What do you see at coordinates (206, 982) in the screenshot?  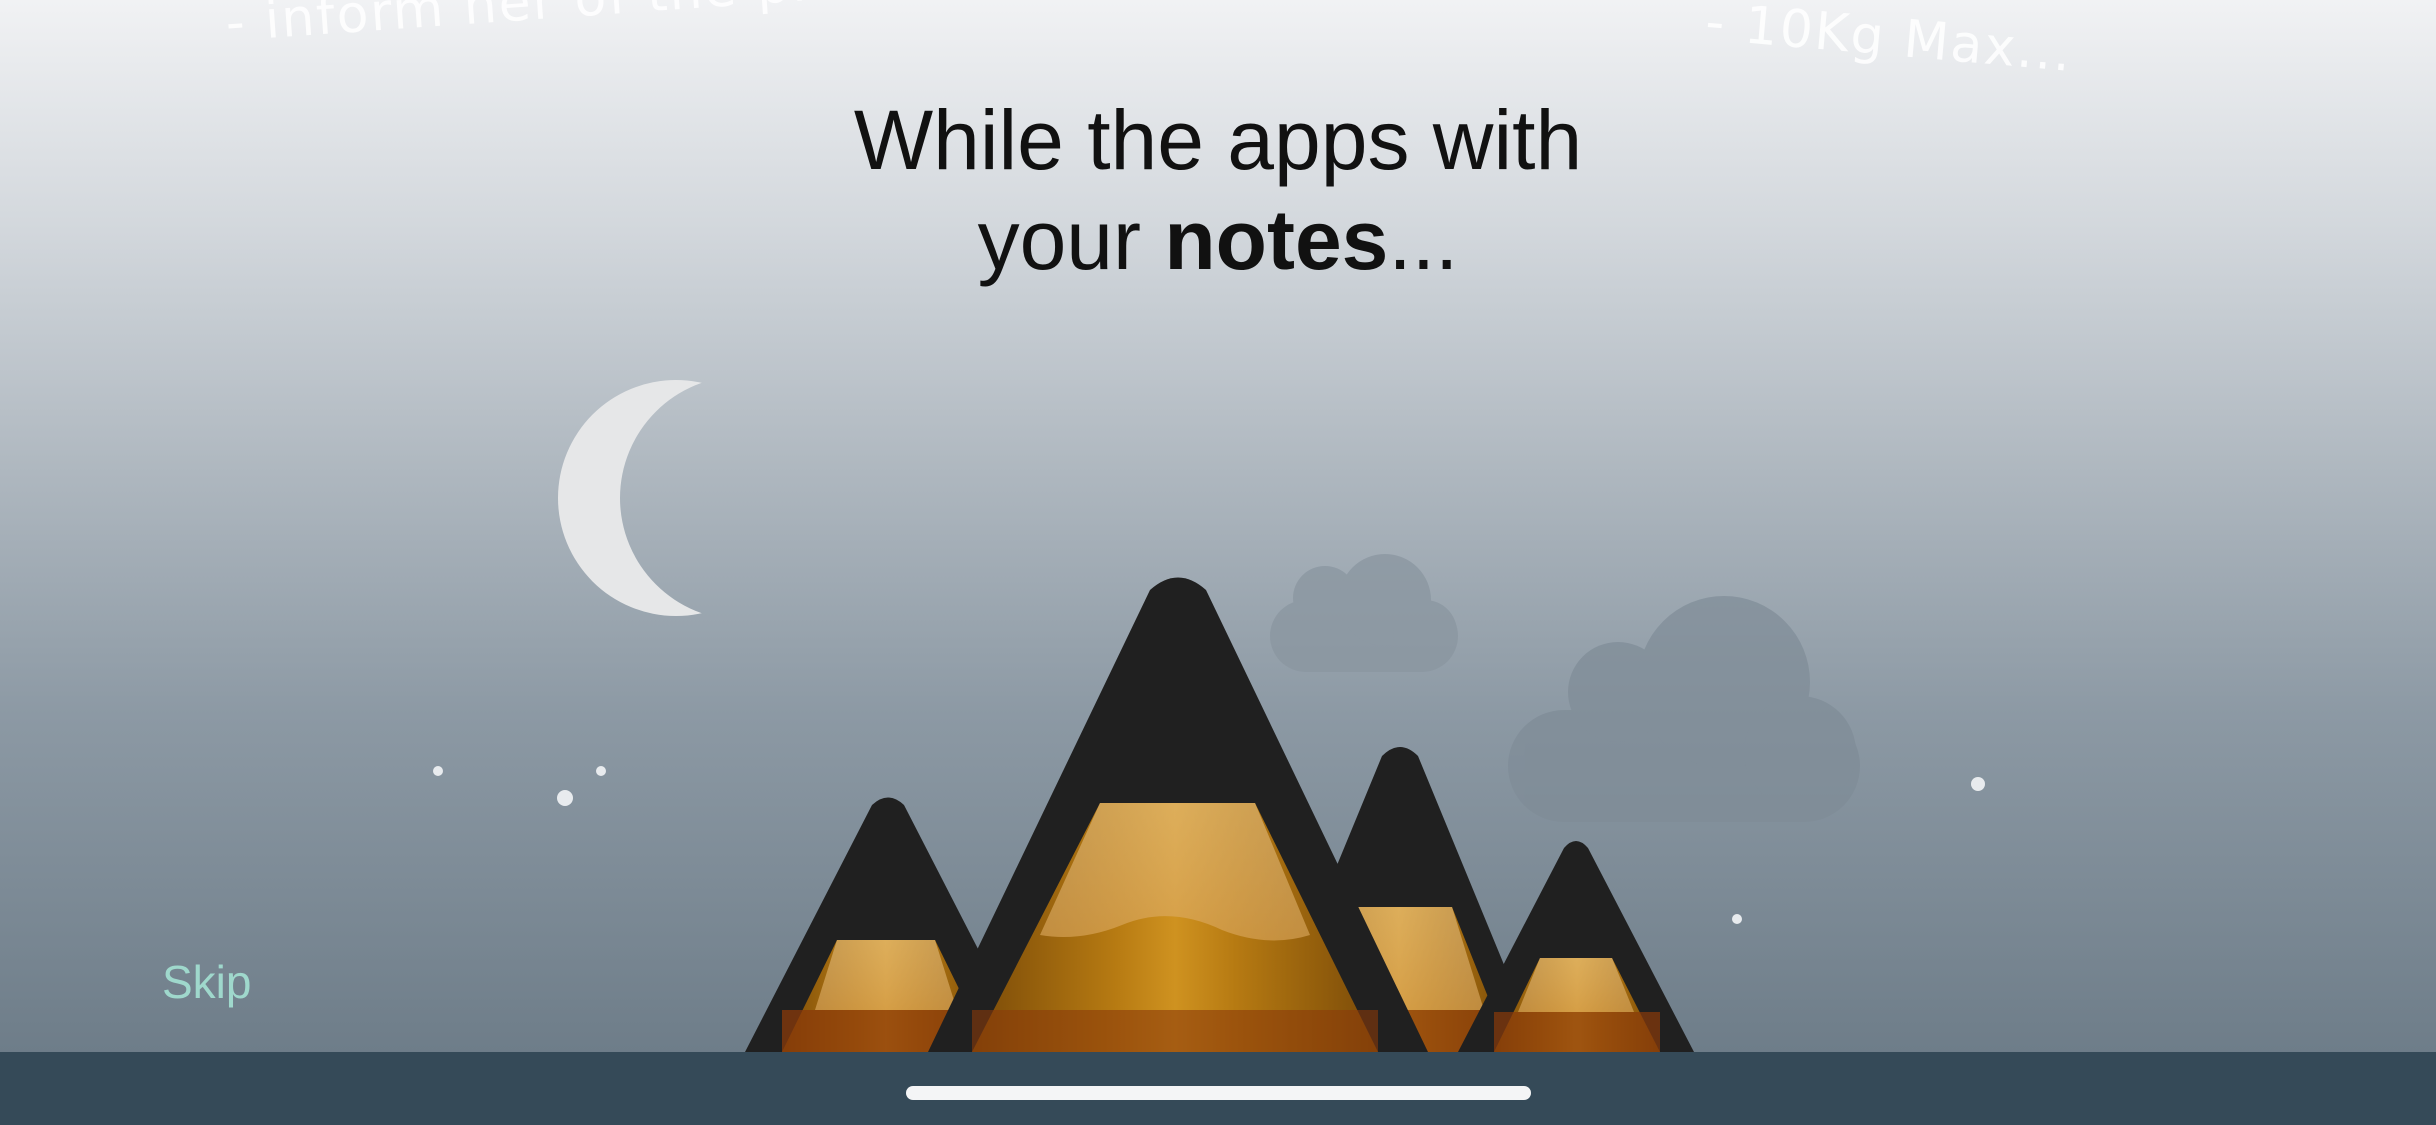 I see `skip-button: Skip` at bounding box center [206, 982].